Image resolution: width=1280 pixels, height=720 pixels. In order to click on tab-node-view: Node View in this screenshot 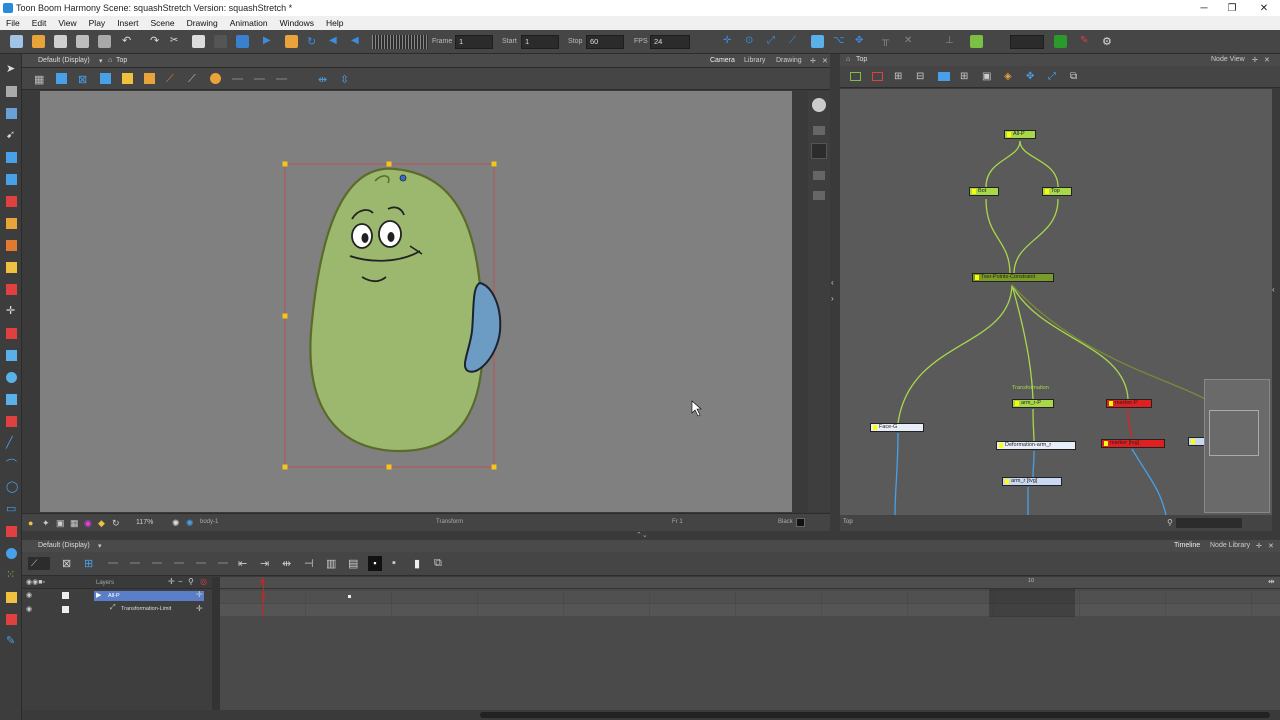, I will do `click(1228, 59)`.